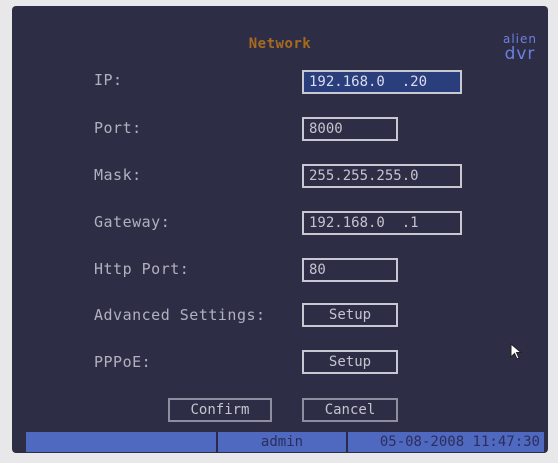 This screenshot has height=463, width=558. I want to click on status-segment-blank, so click(122, 442).